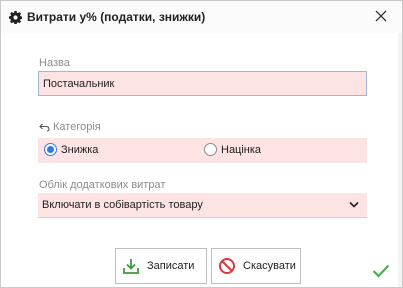 This screenshot has width=403, height=288. I want to click on category-radio-group: Знижка Націнка, so click(202, 150).